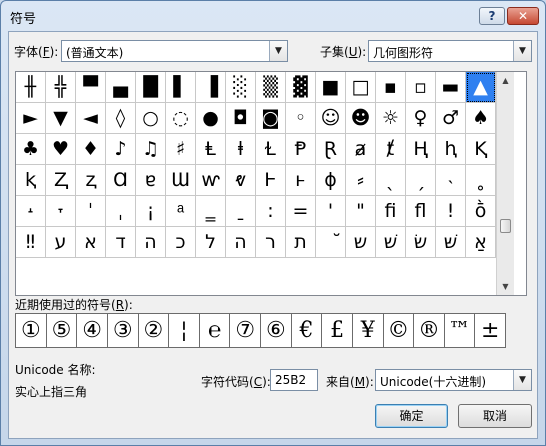  What do you see at coordinates (241, 242) in the screenshot?
I see `symbol-cell: ה` at bounding box center [241, 242].